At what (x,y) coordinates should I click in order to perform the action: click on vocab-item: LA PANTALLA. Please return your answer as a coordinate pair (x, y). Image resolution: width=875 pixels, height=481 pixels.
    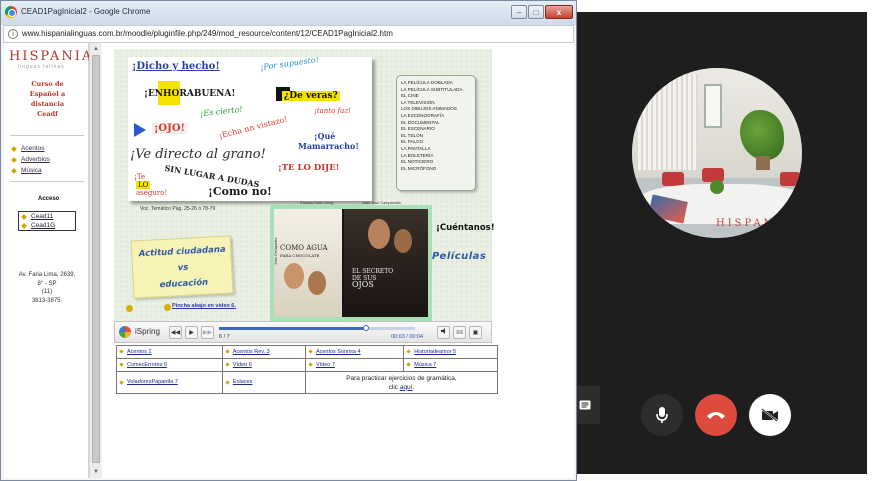
    Looking at the image, I should click on (416, 148).